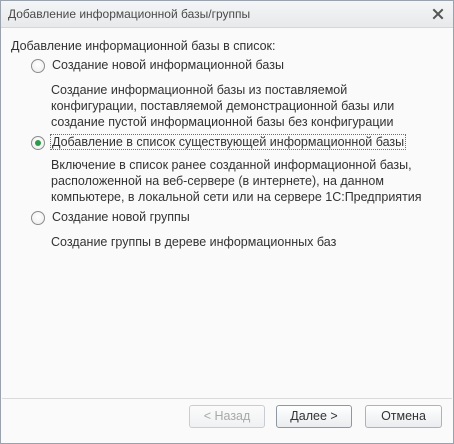  What do you see at coordinates (227, 398) in the screenshot?
I see `button-separator` at bounding box center [227, 398].